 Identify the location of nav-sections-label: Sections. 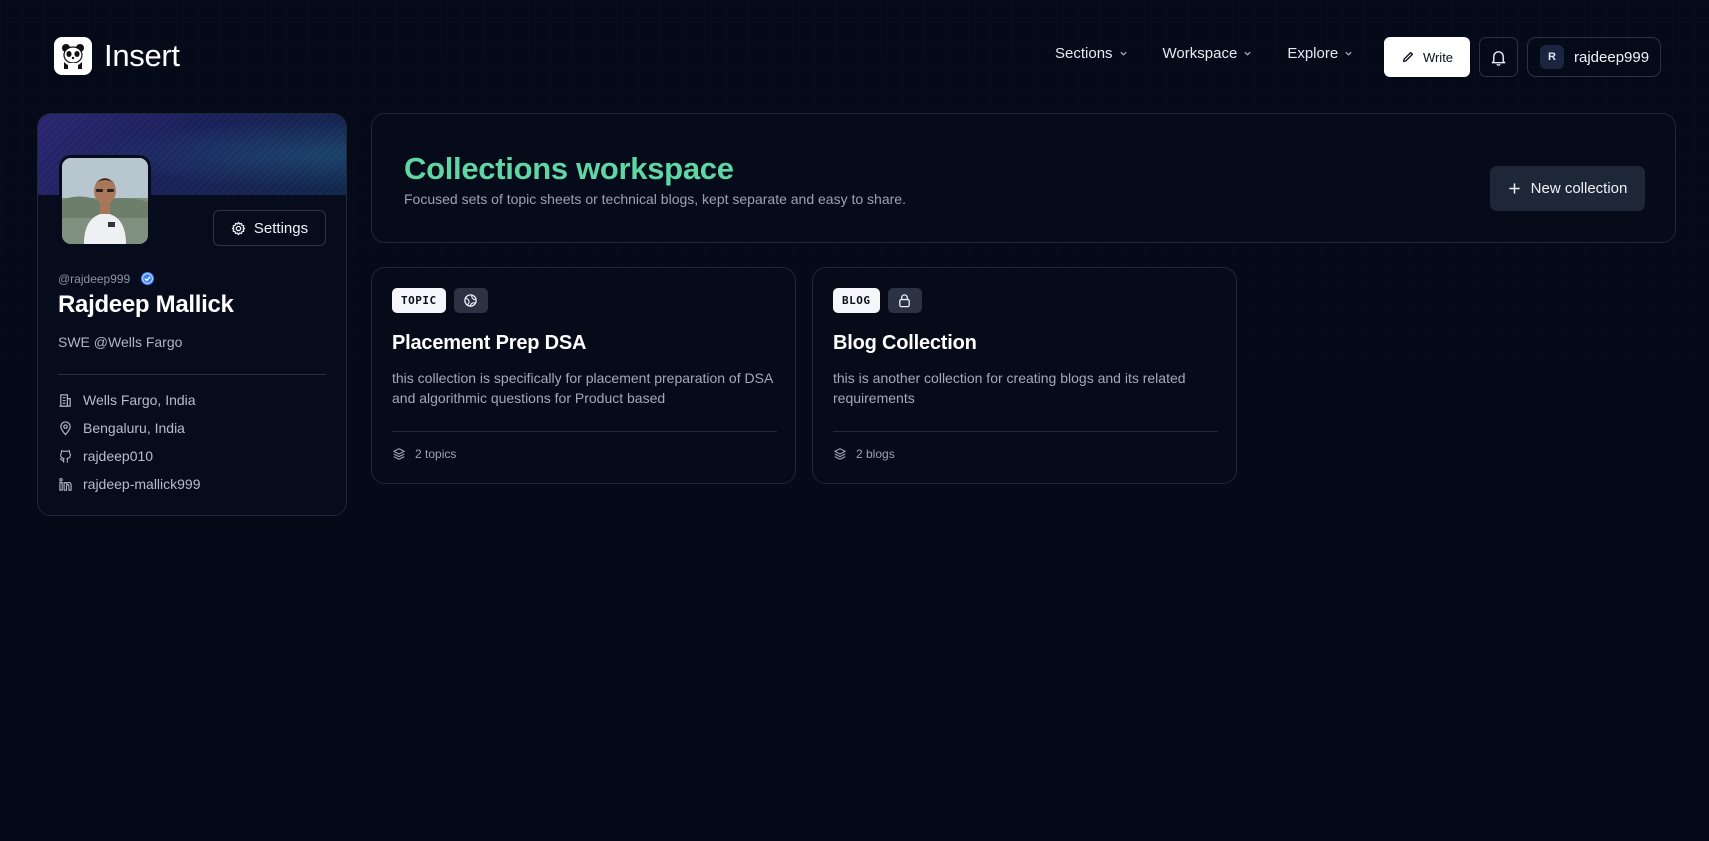
(1084, 53).